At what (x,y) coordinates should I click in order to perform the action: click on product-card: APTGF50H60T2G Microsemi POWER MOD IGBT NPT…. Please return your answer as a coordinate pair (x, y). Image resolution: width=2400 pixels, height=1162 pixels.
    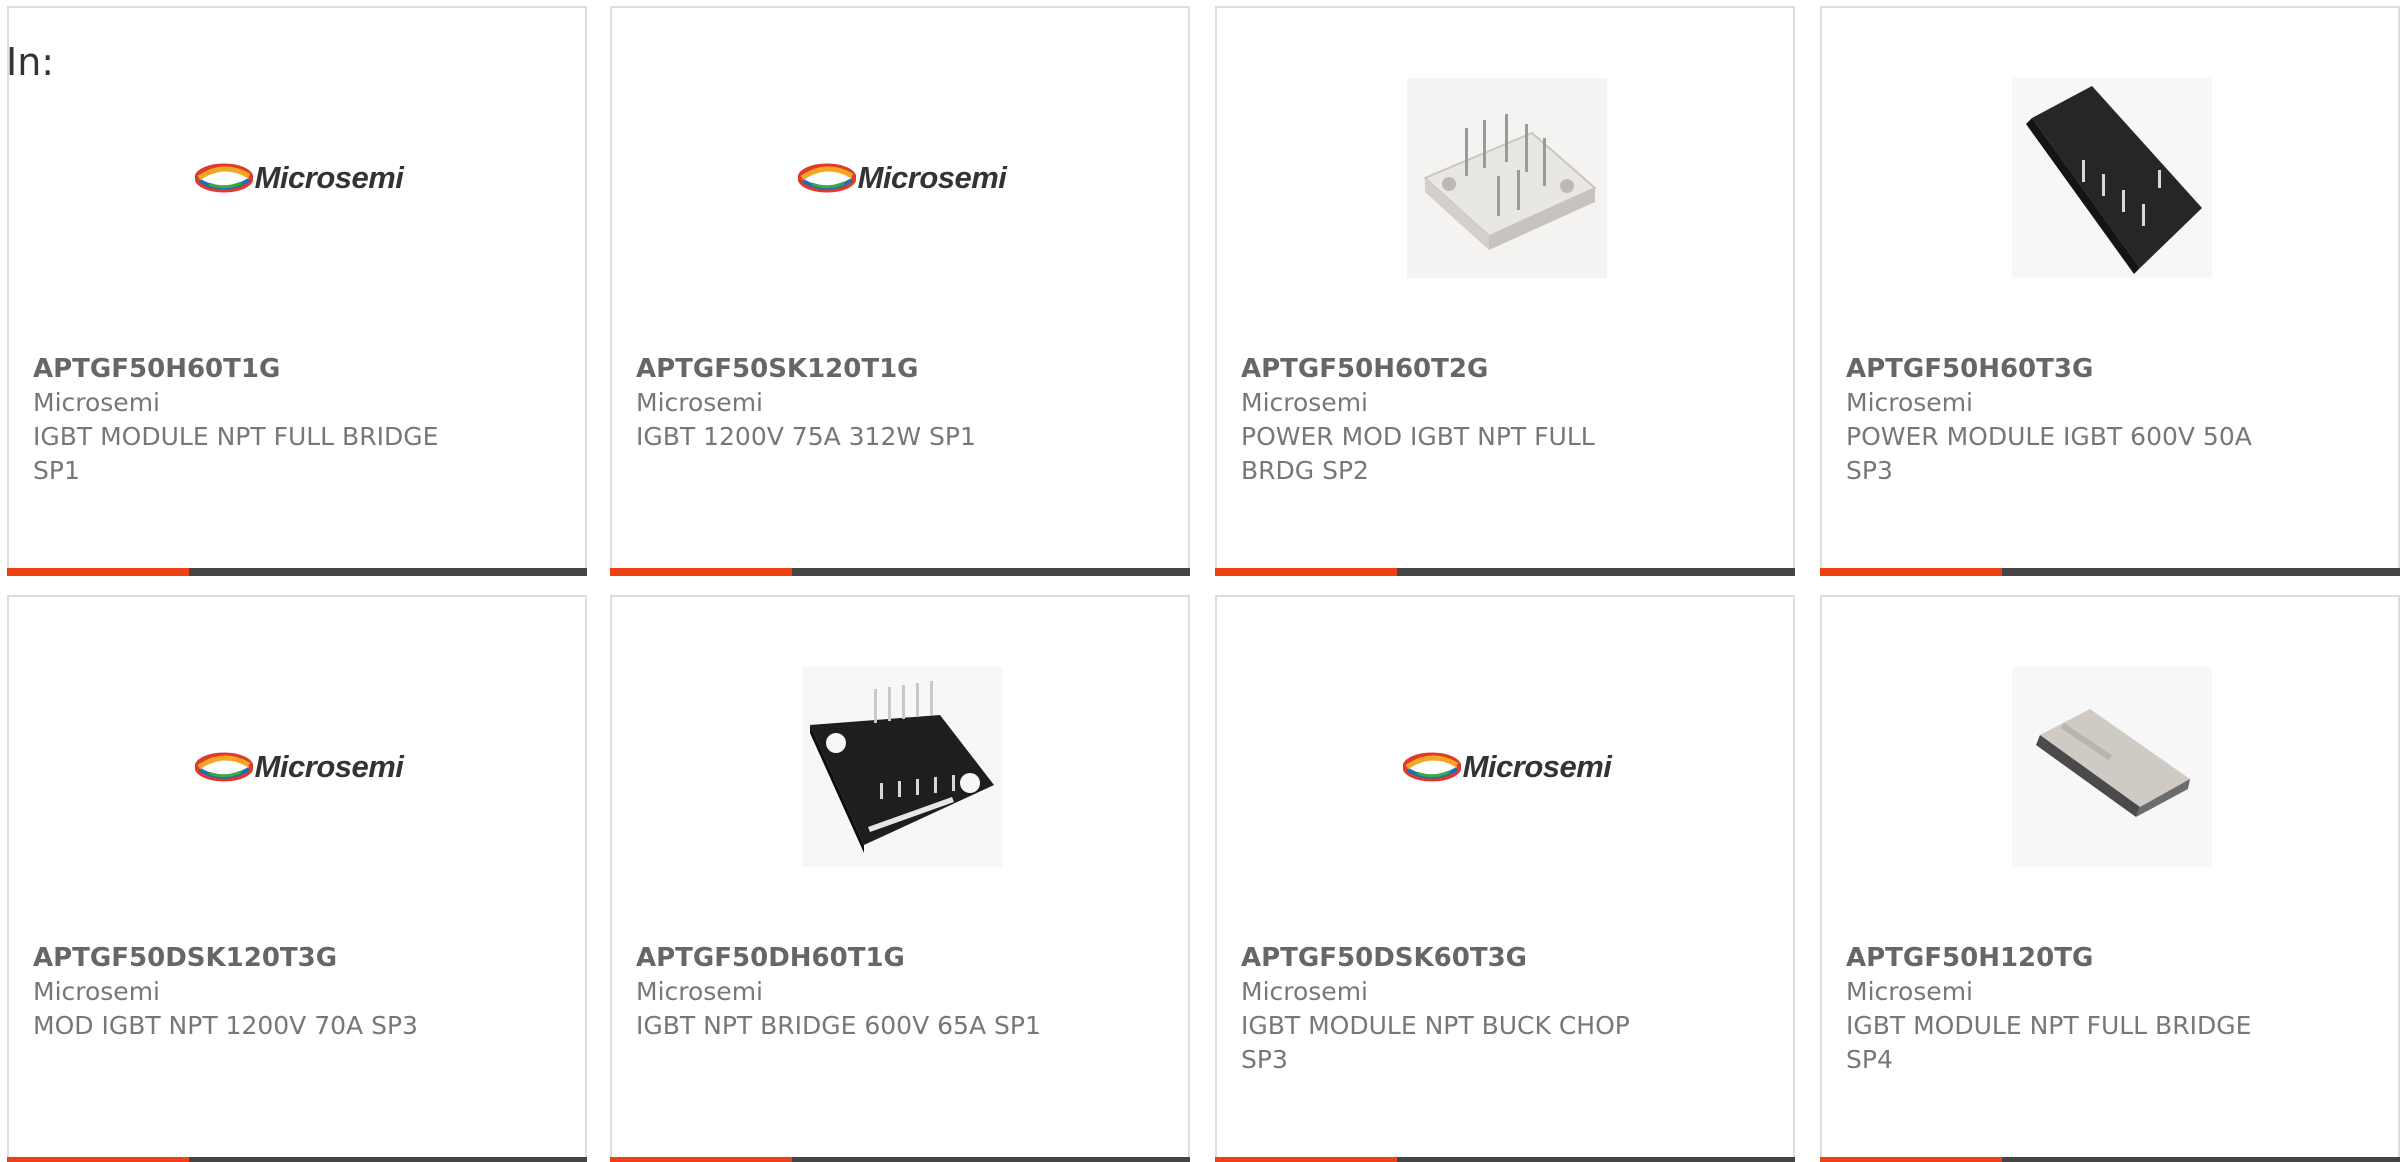
    Looking at the image, I should click on (1505, 291).